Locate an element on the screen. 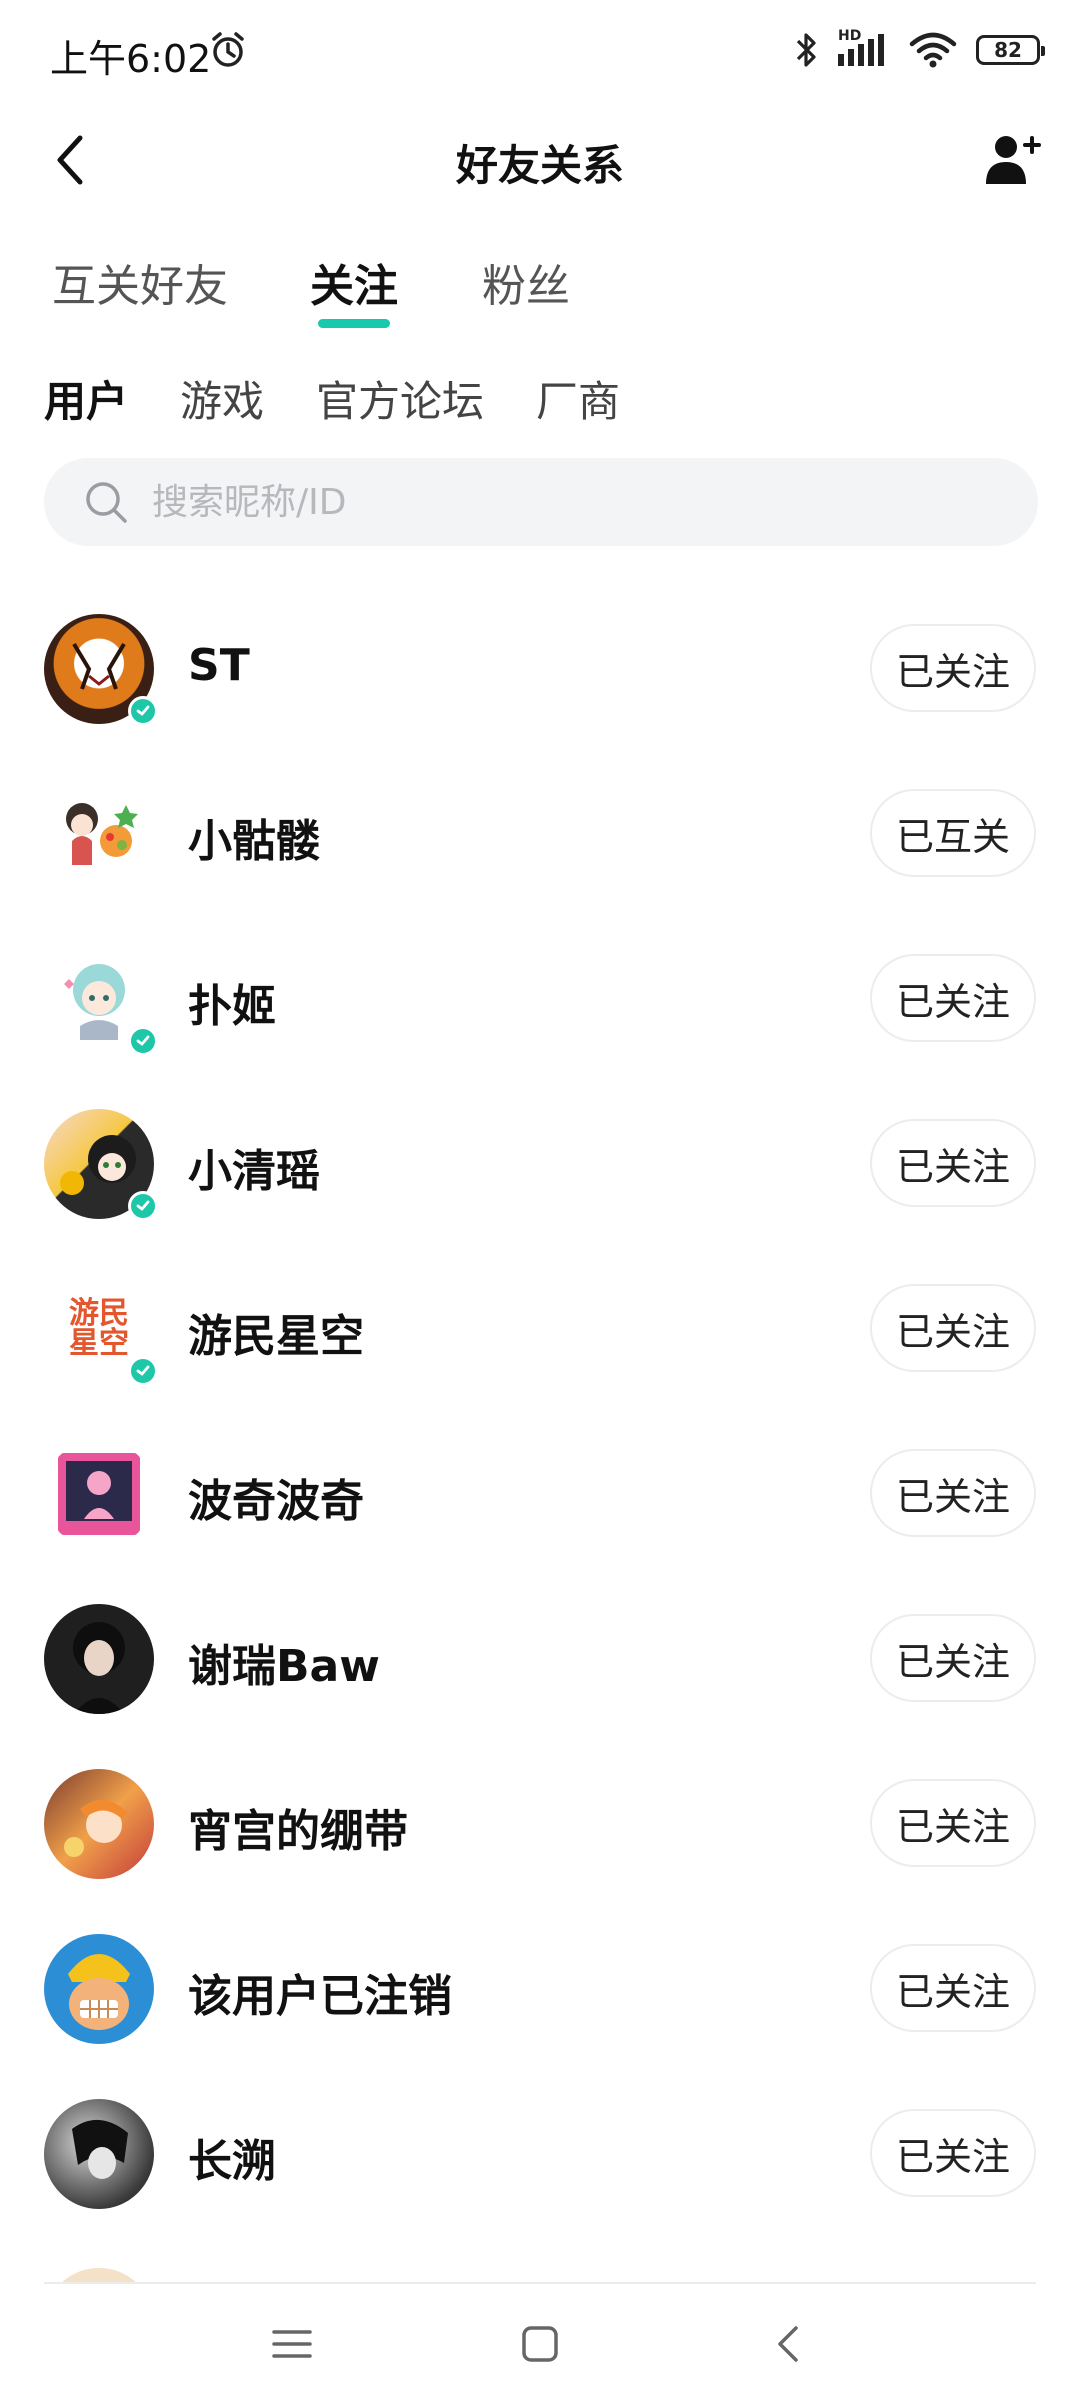 The image size is (1080, 2400). user-name: 小骷髅 is located at coordinates (254, 837).